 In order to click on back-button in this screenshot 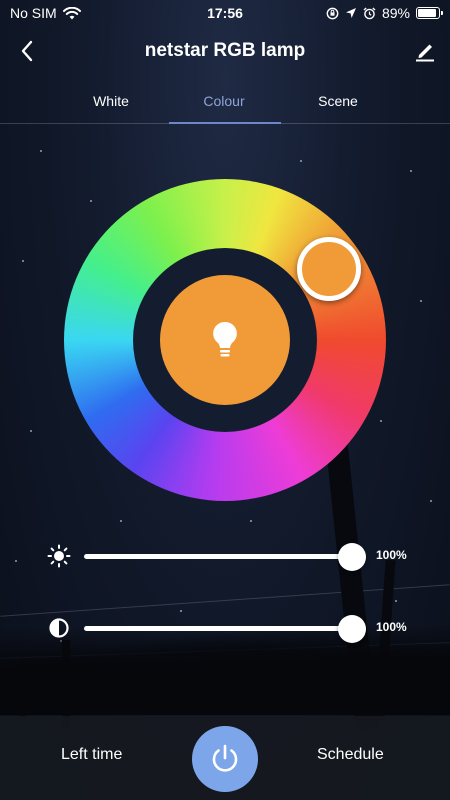, I will do `click(27, 51)`.